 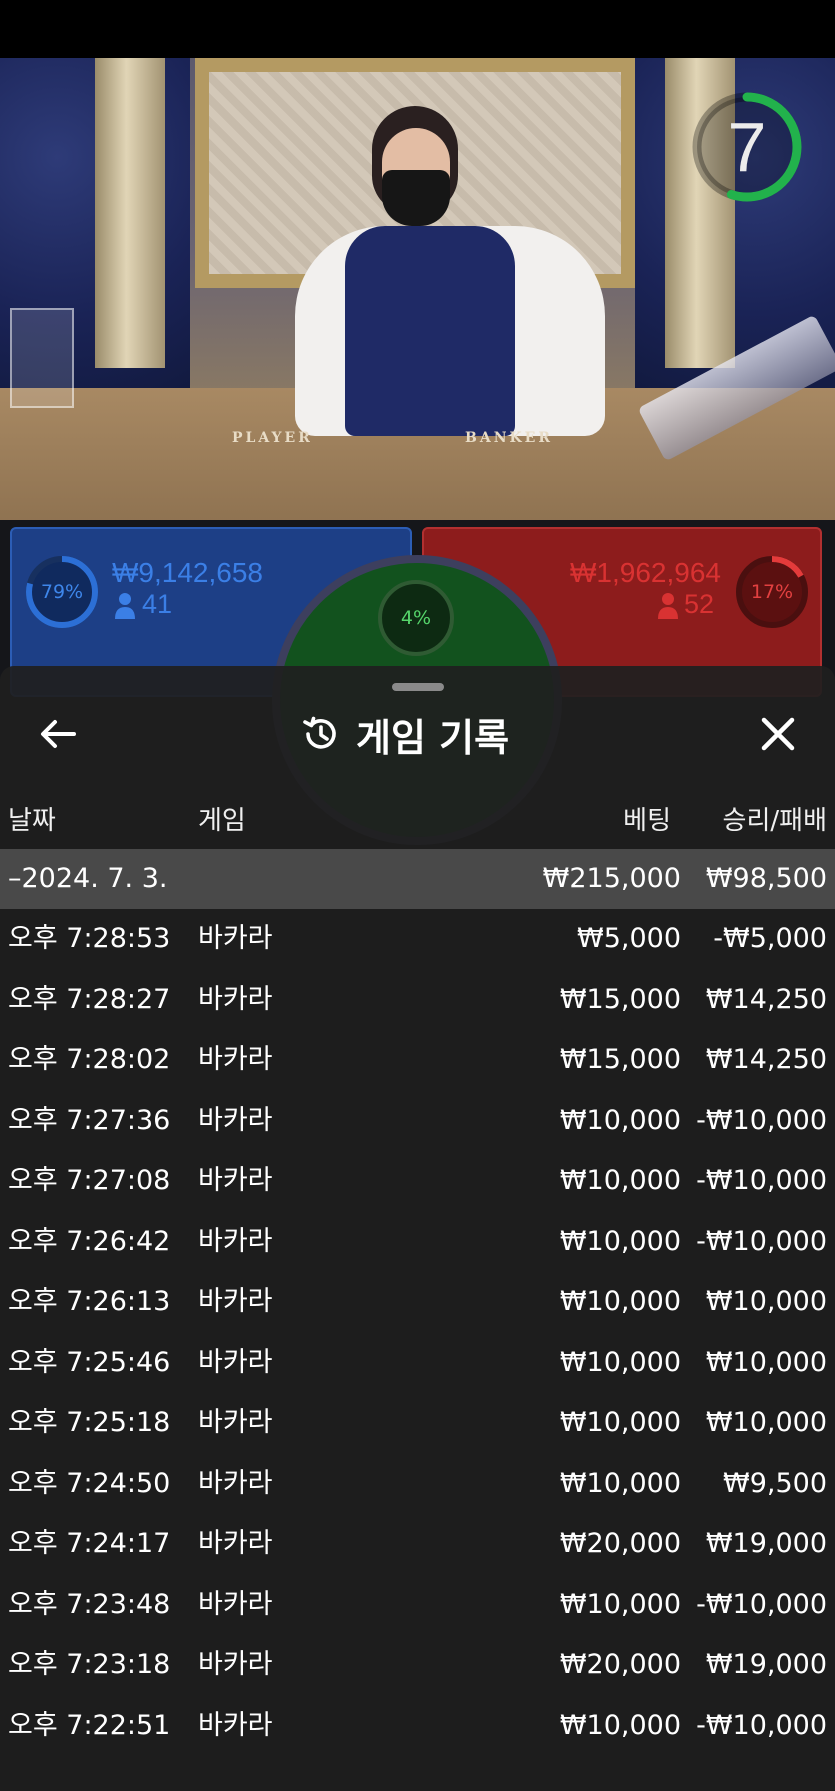 What do you see at coordinates (417, 1363) in the screenshot?
I see `history-row: 오후 7:25:46 바카라 ₩10,000 ₩10,000` at bounding box center [417, 1363].